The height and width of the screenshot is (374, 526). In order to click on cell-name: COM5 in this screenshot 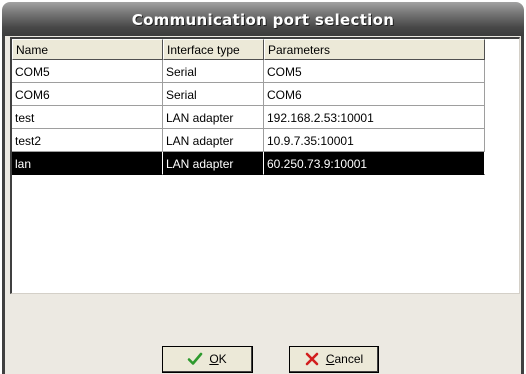, I will do `click(87, 71)`.